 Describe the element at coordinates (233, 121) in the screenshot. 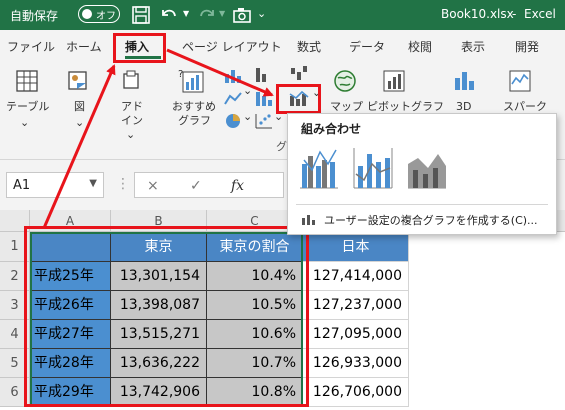

I see `pie-chart-icon` at that location.